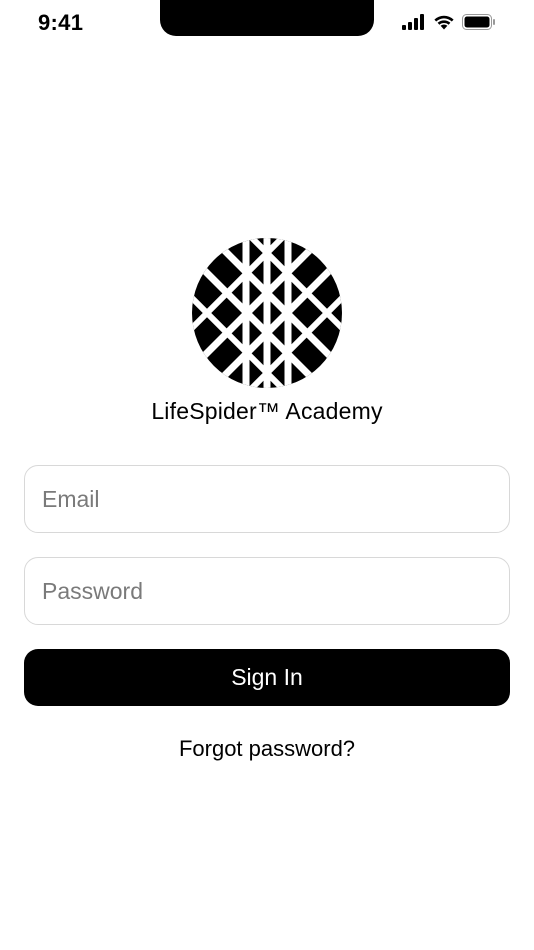 The height and width of the screenshot is (950, 534). Describe the element at coordinates (267, 677) in the screenshot. I see `sign-in-button: Sign In` at that location.